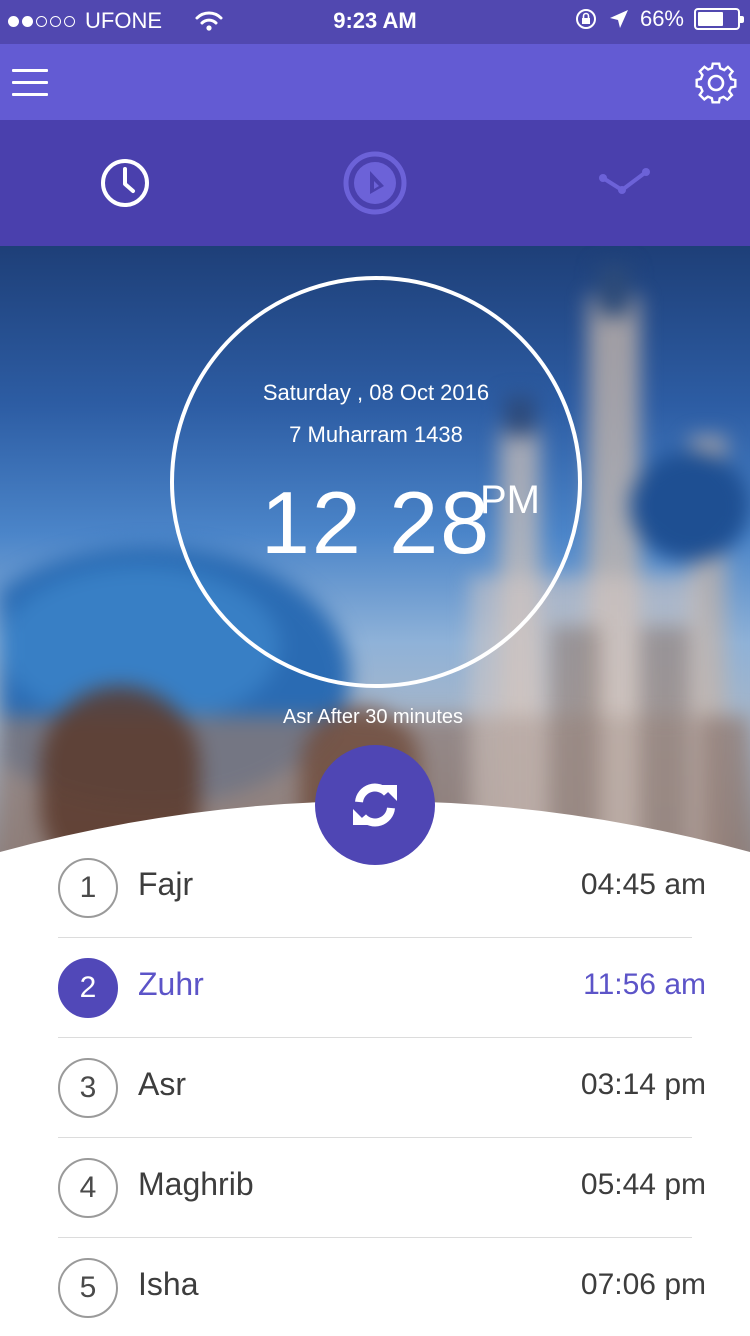 The width and height of the screenshot is (750, 1336). I want to click on tab-bar, so click(375, 183).